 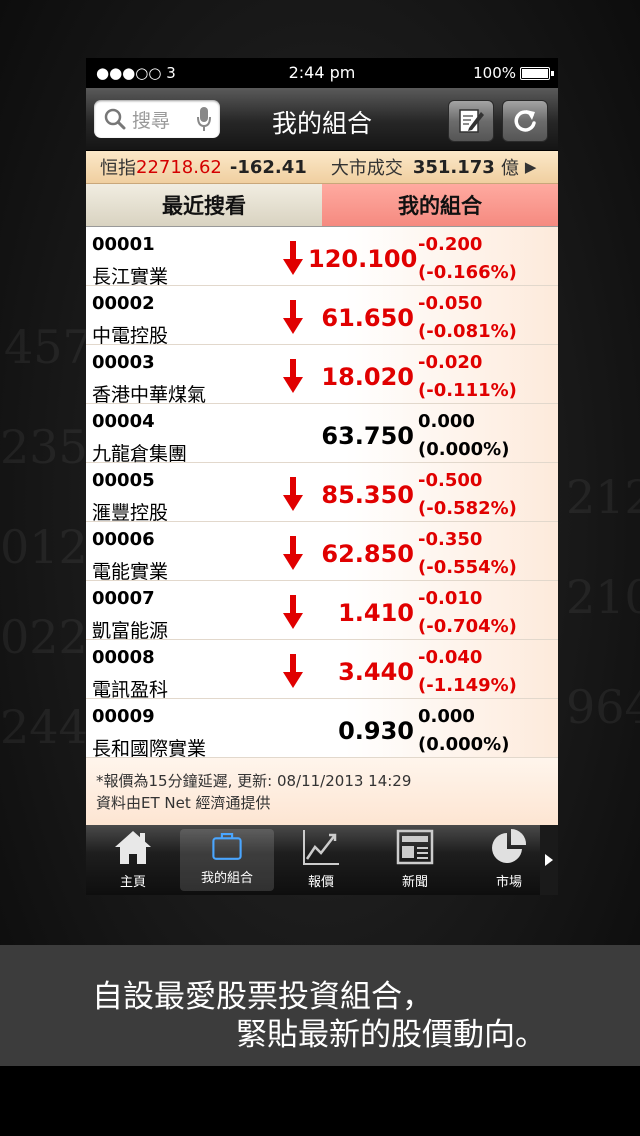 I want to click on stock-row: 00005 滙豐控股 85.350 -0.500 (-0.582%), so click(x=322, y=493).